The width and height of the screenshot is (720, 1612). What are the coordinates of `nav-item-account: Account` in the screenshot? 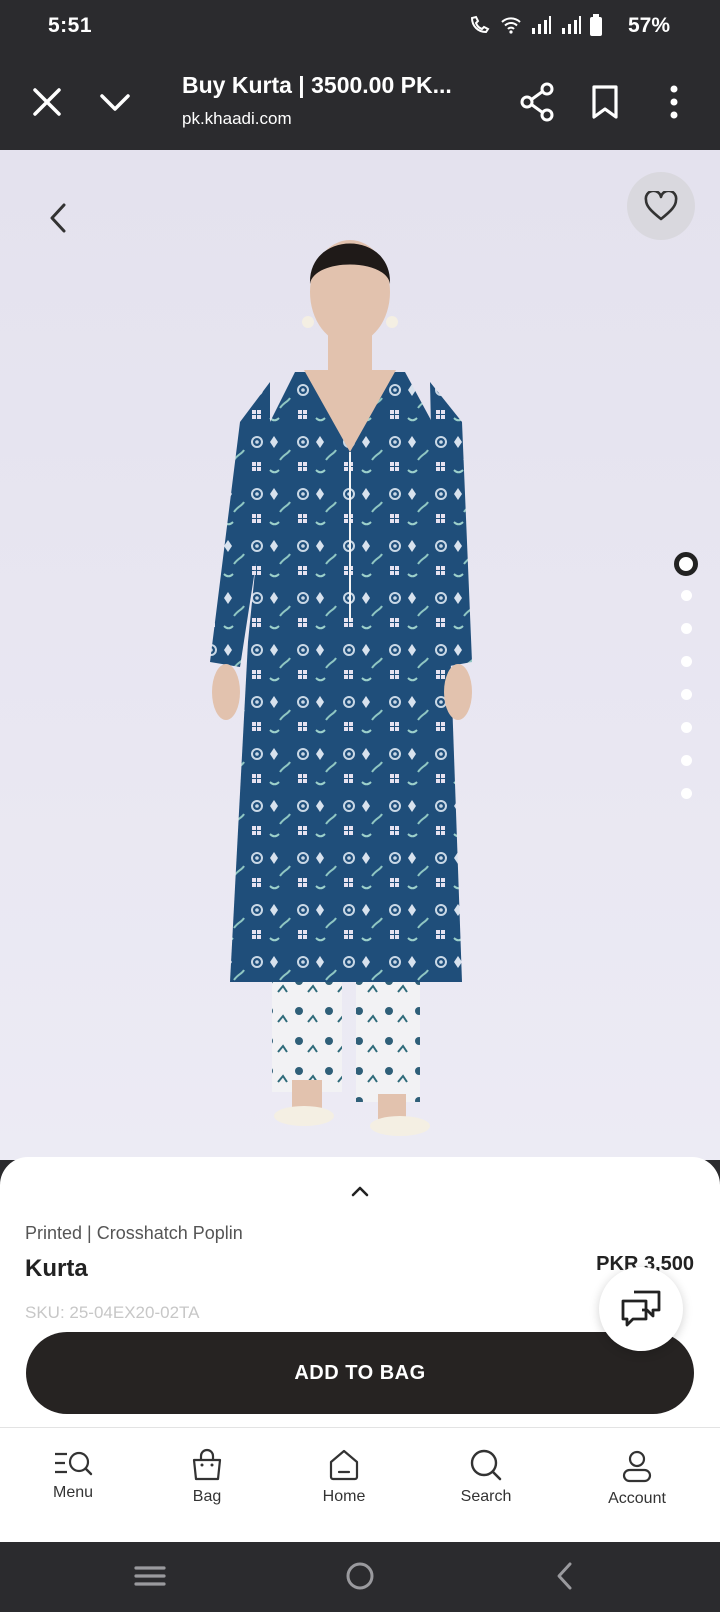 It's located at (637, 1478).